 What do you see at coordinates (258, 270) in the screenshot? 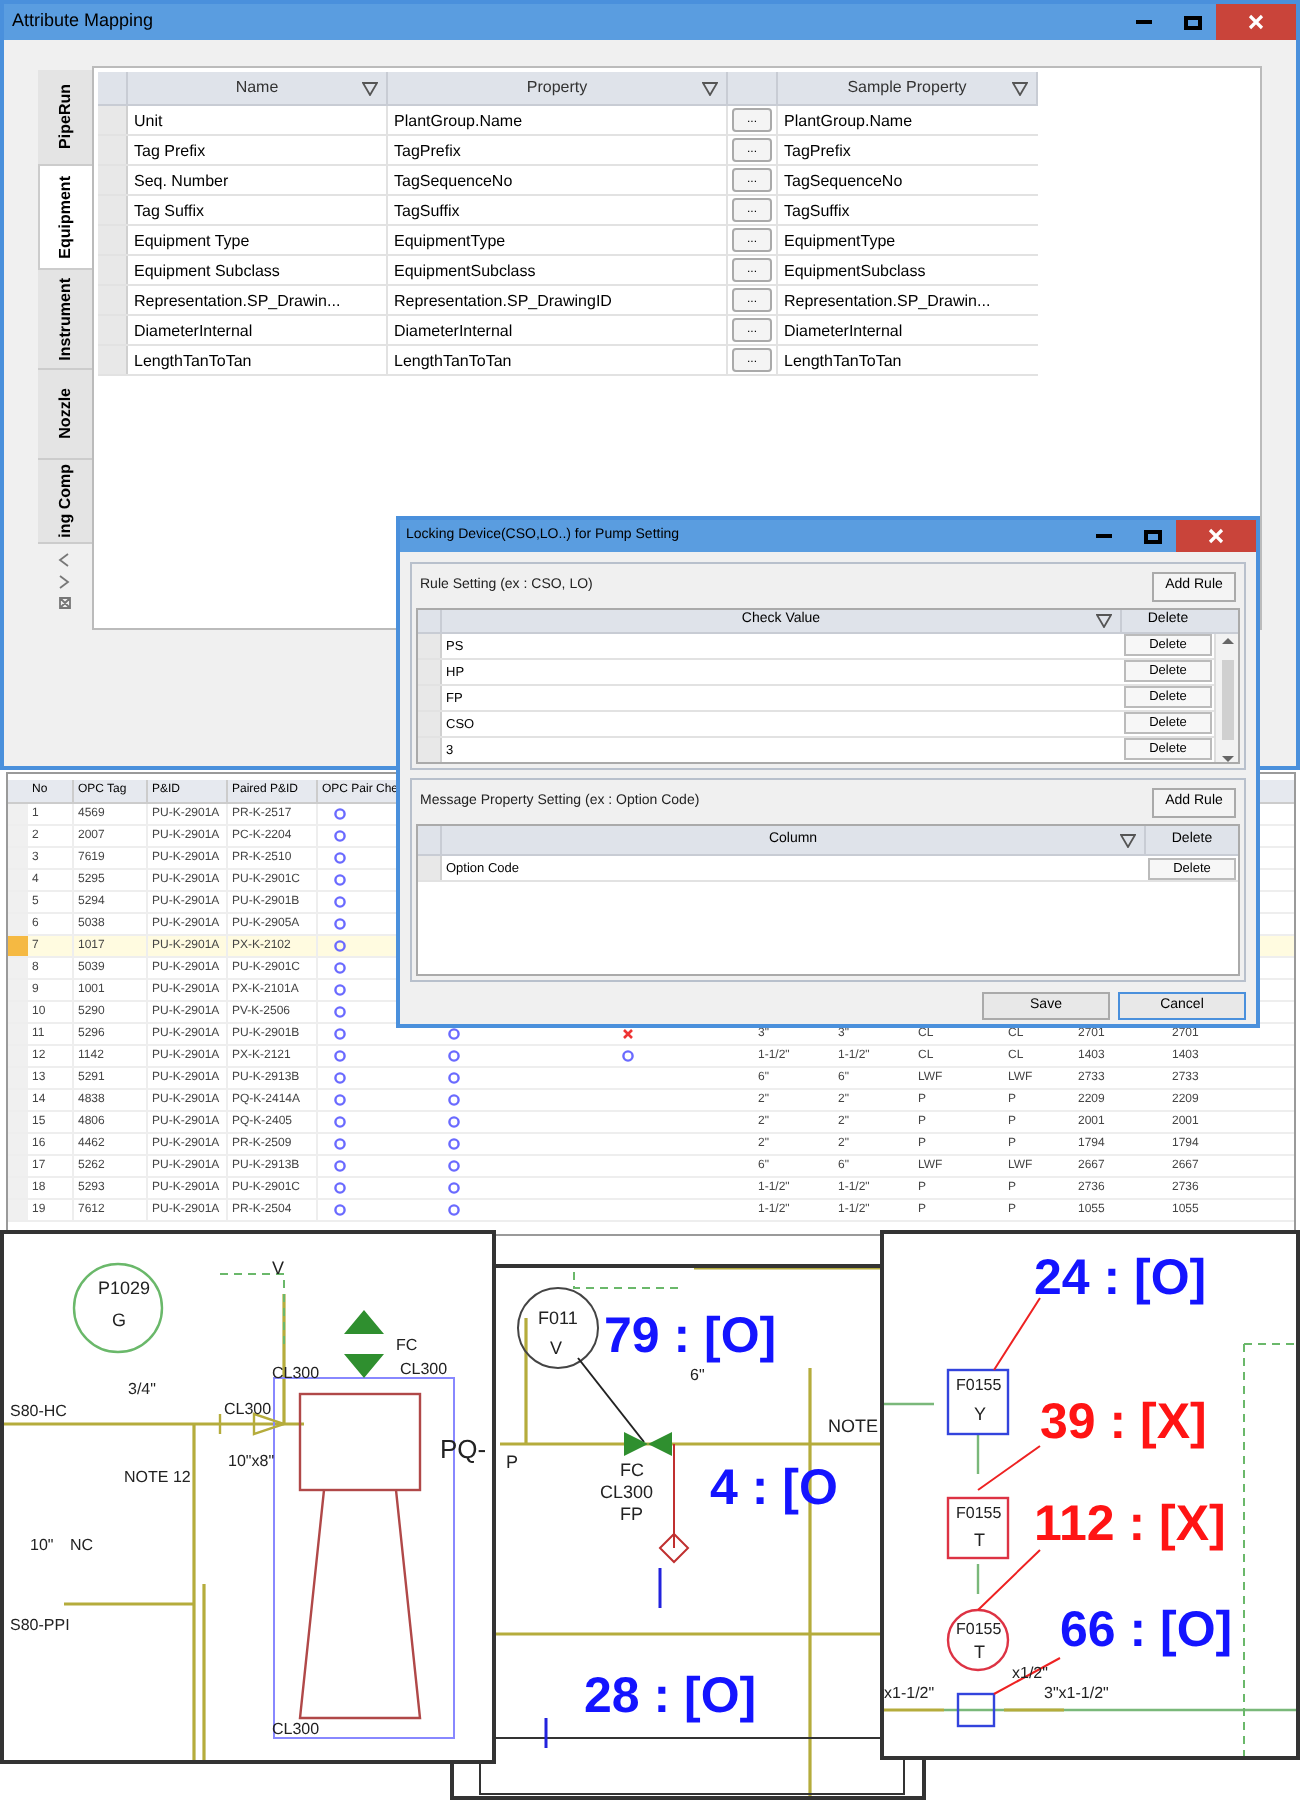
I see `table-cell: Equipment Subclass` at bounding box center [258, 270].